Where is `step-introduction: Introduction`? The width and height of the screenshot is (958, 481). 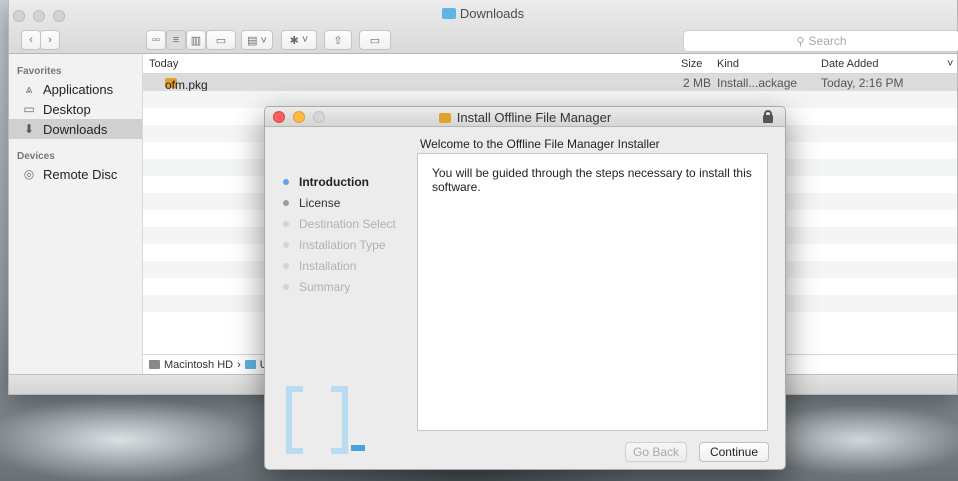
step-introduction: Introduction is located at coordinates (339, 181).